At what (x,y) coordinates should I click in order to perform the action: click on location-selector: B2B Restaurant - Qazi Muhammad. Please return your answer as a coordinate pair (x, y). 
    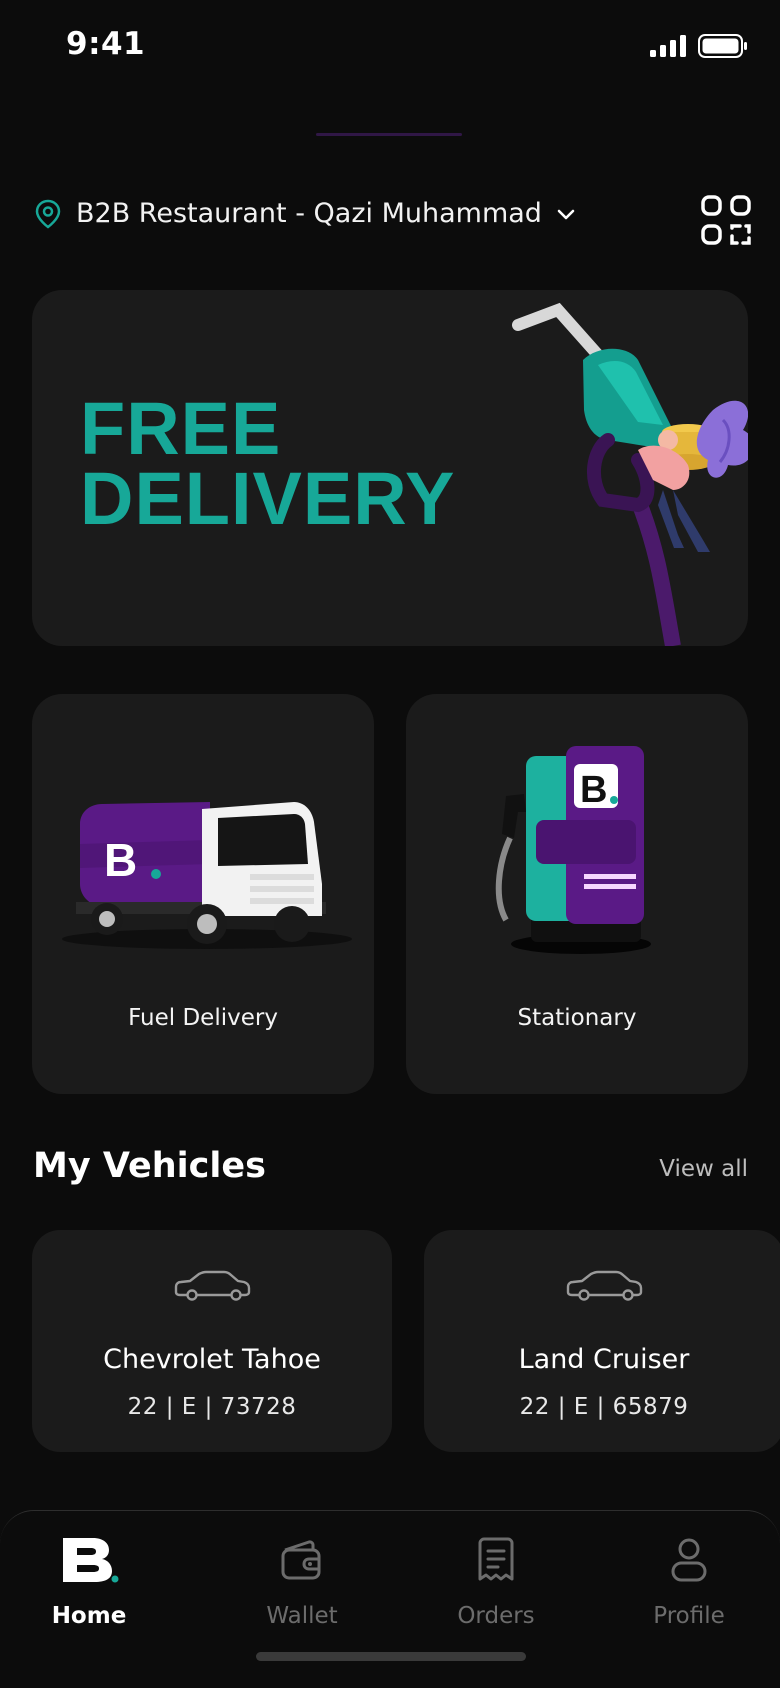
    Looking at the image, I should click on (305, 213).